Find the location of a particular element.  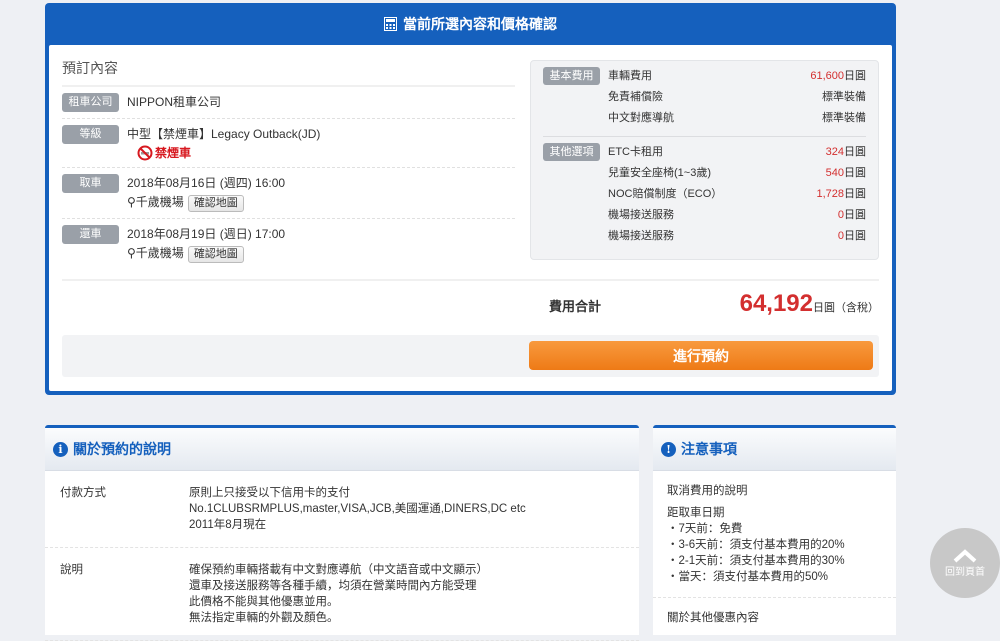

company-value: NIPPON租車公司 is located at coordinates (174, 102).